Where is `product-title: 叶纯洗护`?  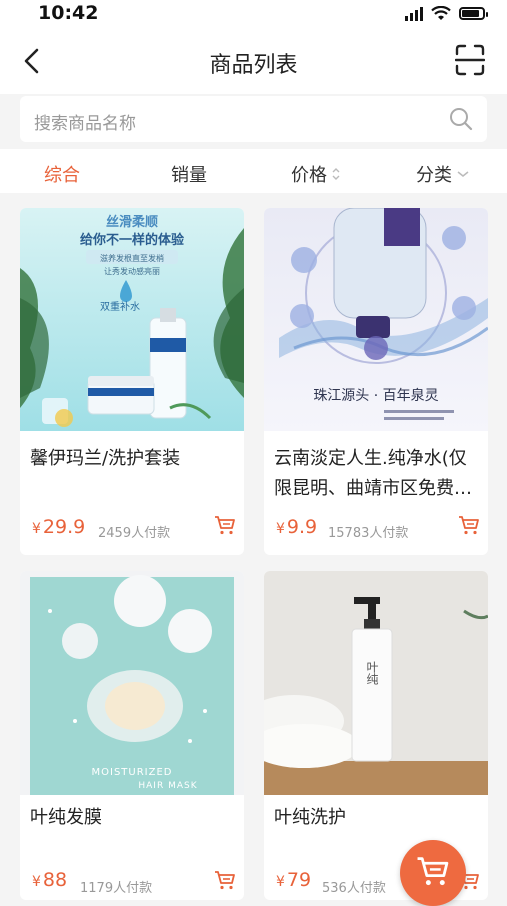 product-title: 叶纯洗护 is located at coordinates (376, 818).